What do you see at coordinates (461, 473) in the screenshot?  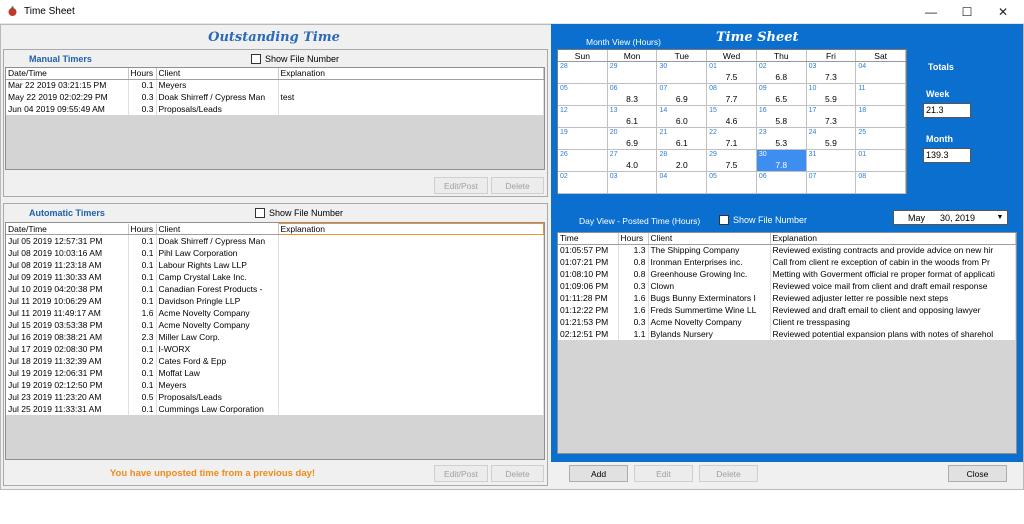 I see `auto-edit-post-button: Edit/Post` at bounding box center [461, 473].